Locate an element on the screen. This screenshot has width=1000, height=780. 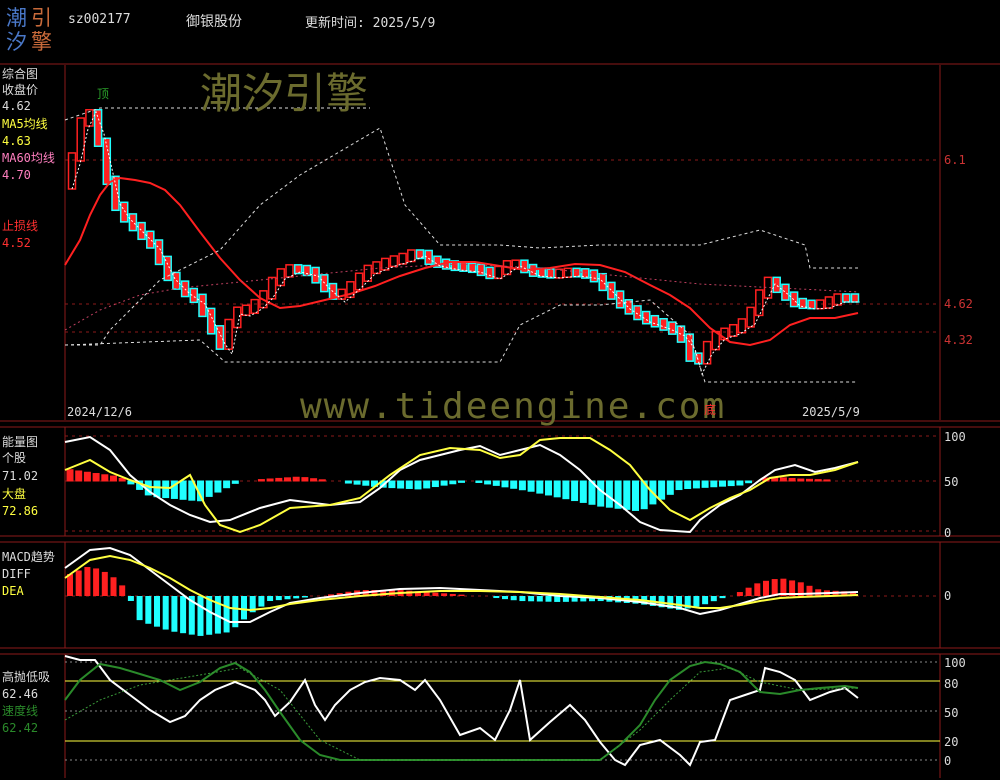
energy-market-label: 大盘 is located at coordinates (14, 494).